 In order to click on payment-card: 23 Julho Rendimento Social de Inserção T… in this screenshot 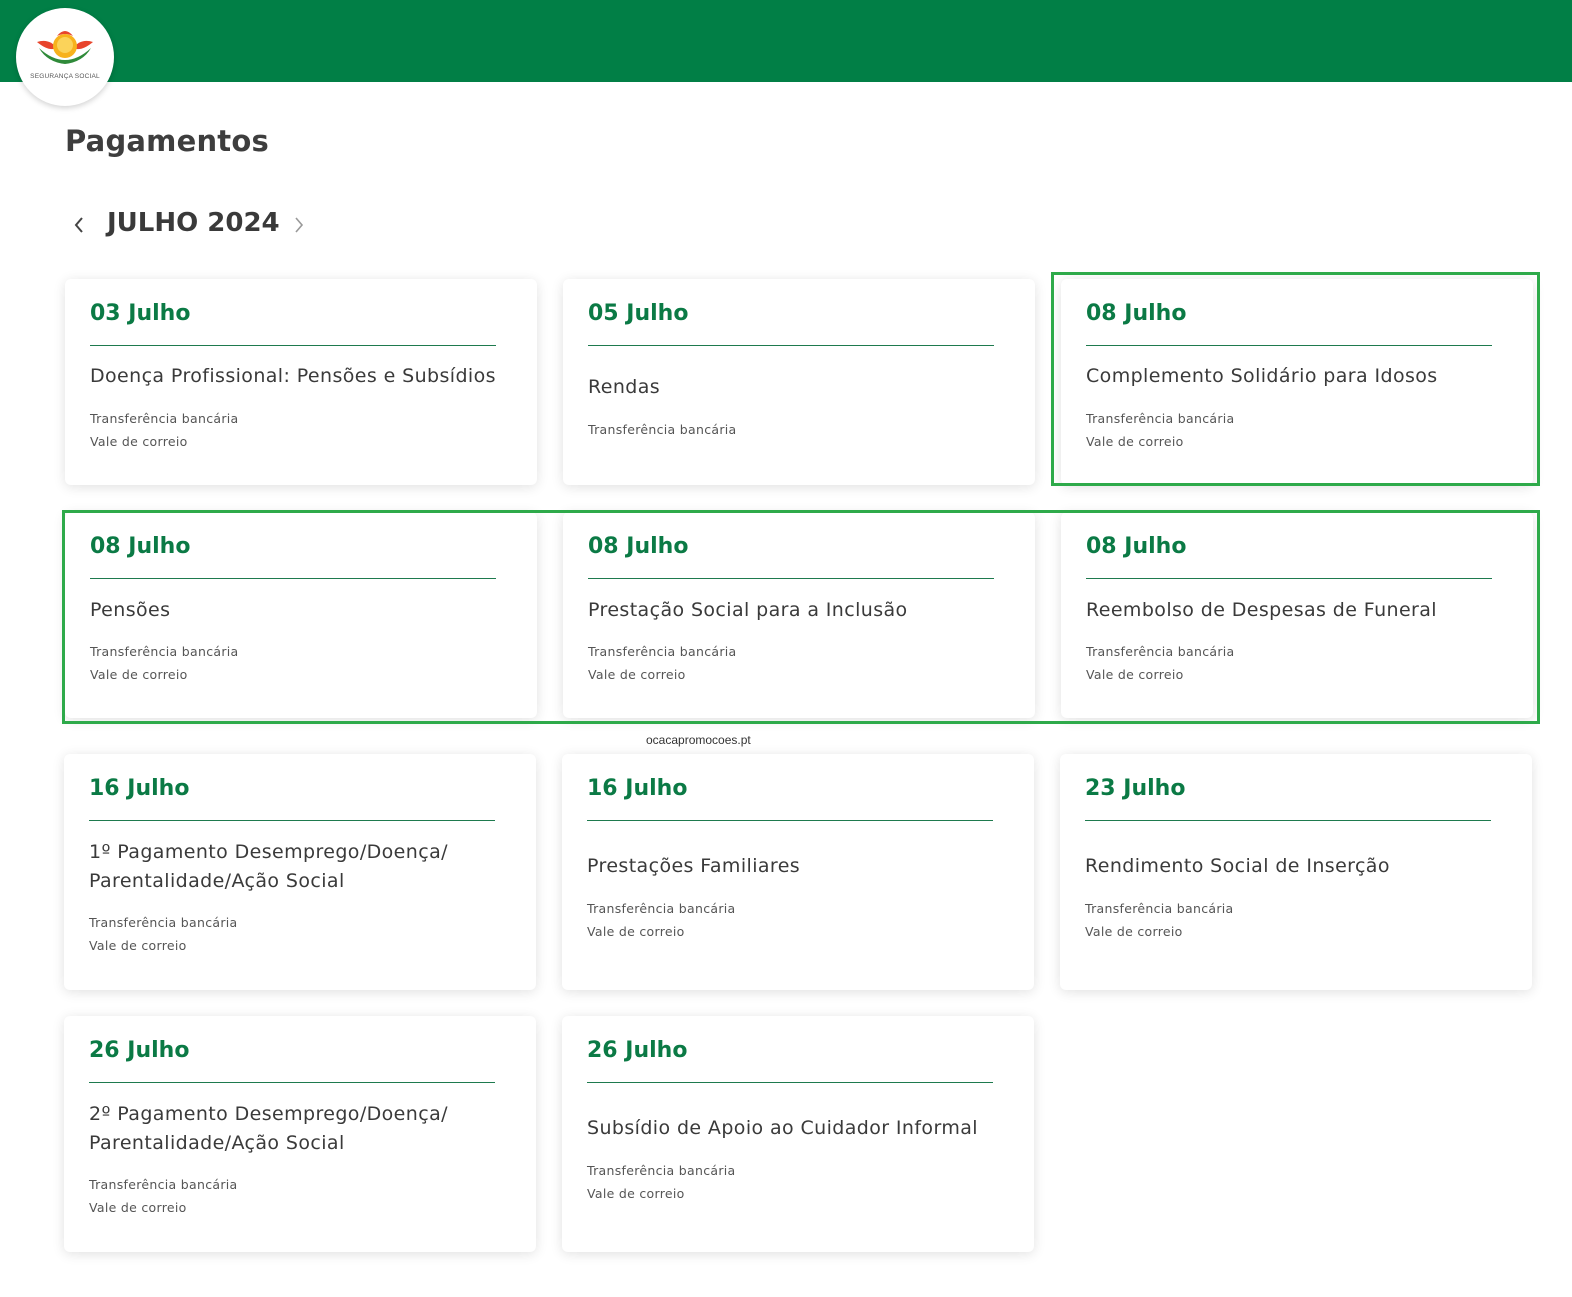, I will do `click(1296, 872)`.